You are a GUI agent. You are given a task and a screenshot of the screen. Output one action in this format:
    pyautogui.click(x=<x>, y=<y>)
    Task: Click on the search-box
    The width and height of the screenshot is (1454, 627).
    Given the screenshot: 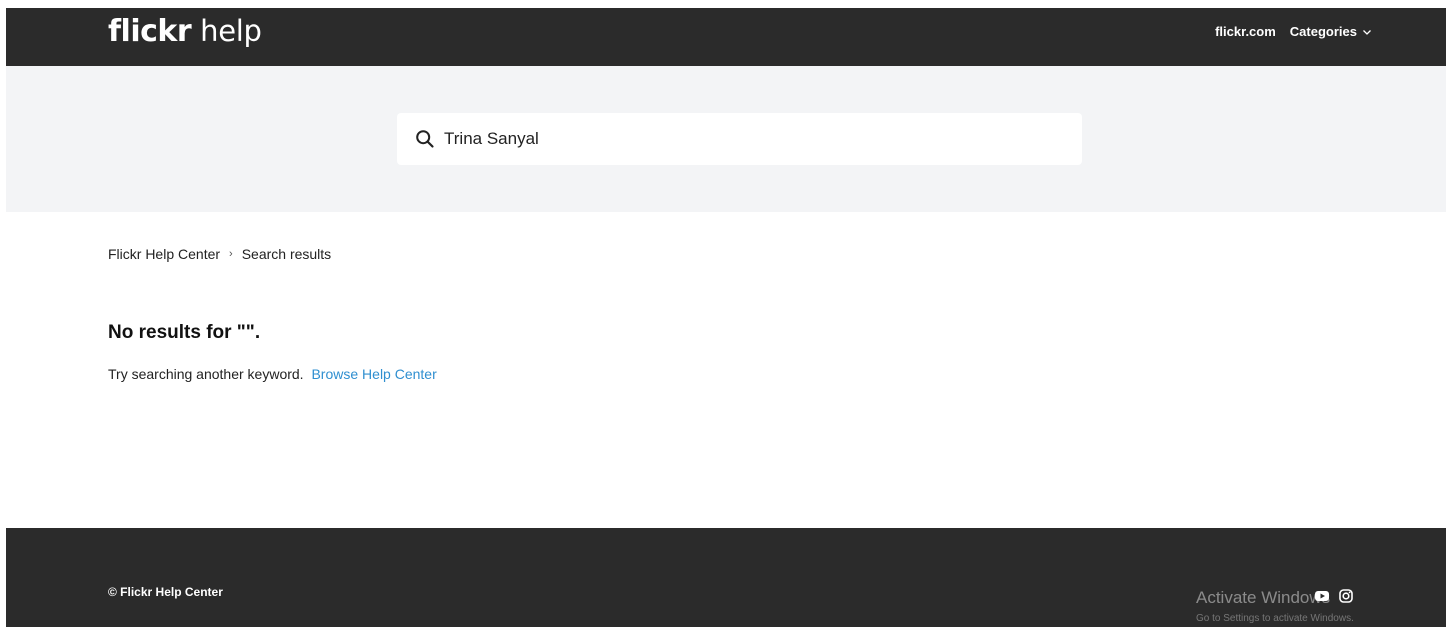 What is the action you would take?
    pyautogui.click(x=739, y=139)
    